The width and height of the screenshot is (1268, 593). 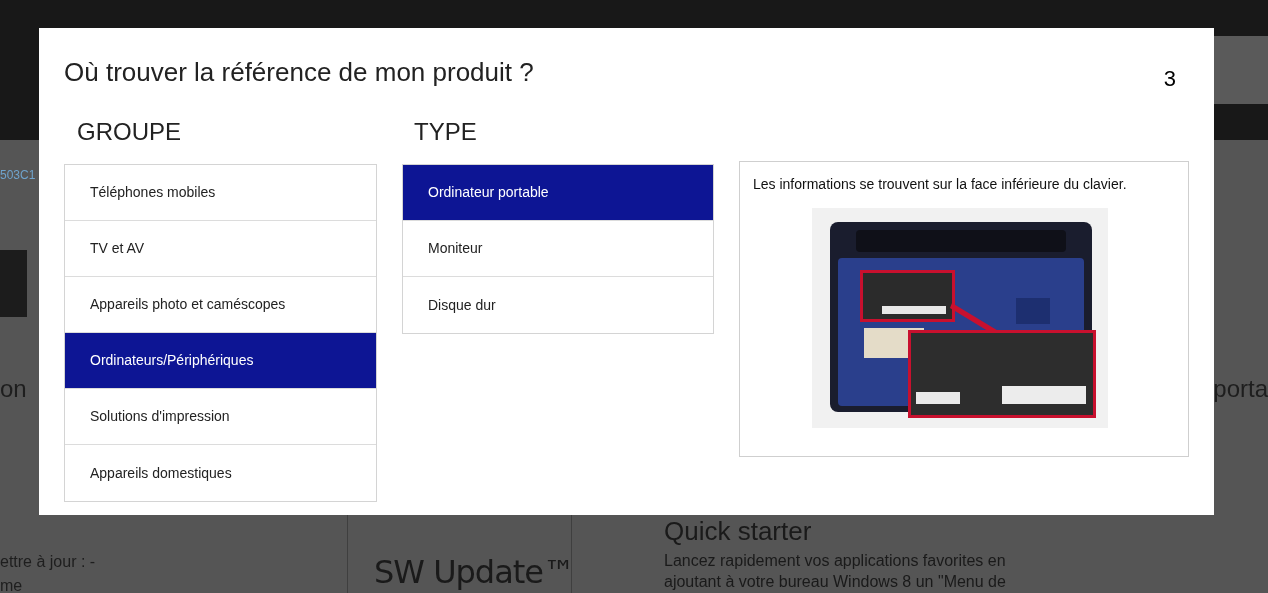 What do you see at coordinates (835, 582) in the screenshot?
I see `text-line: ajoutant à votre bureau Windows 8 un "Menu de` at bounding box center [835, 582].